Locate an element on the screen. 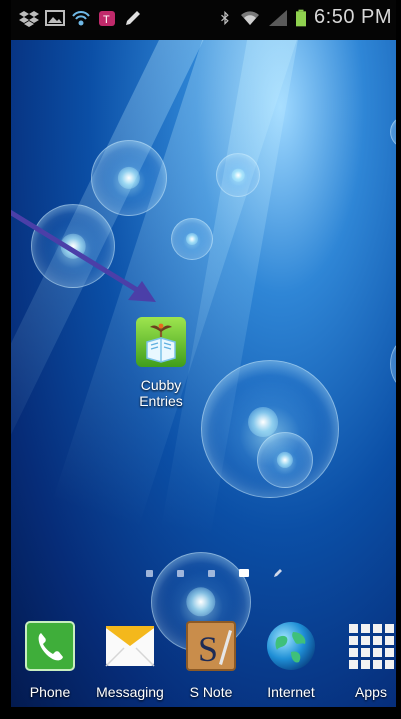 This screenshot has height=719, width=401. signal-icon is located at coordinates (278, 17).